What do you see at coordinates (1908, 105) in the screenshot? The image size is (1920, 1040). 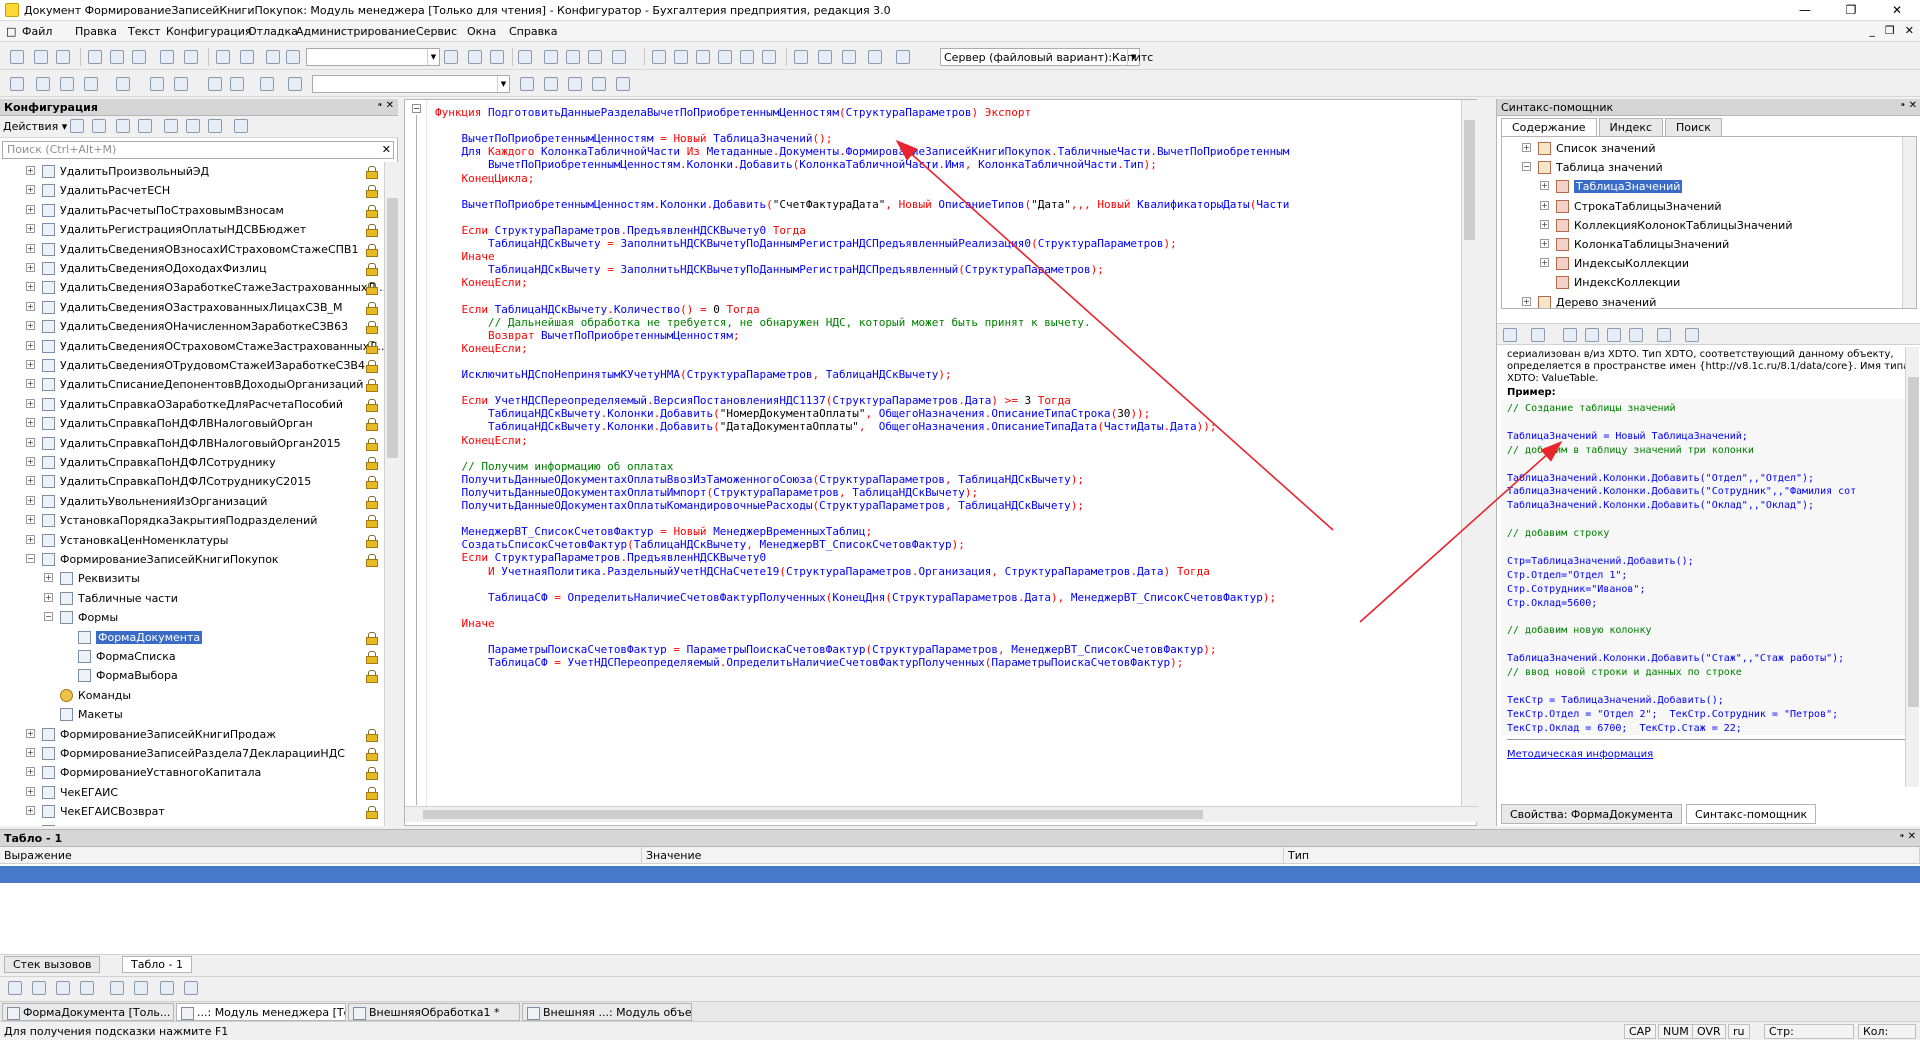 I see `panel-pin-close: ⁍ ✕` at bounding box center [1908, 105].